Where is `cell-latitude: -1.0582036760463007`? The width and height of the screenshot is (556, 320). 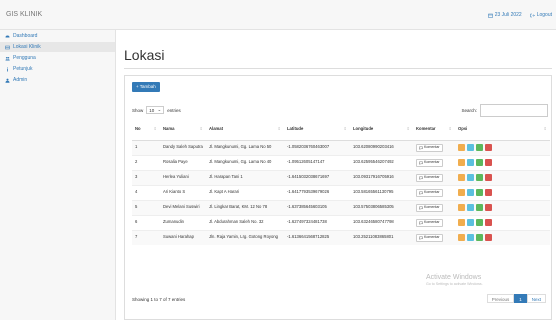 cell-latitude: -1.0582036760463007 is located at coordinates (317, 148).